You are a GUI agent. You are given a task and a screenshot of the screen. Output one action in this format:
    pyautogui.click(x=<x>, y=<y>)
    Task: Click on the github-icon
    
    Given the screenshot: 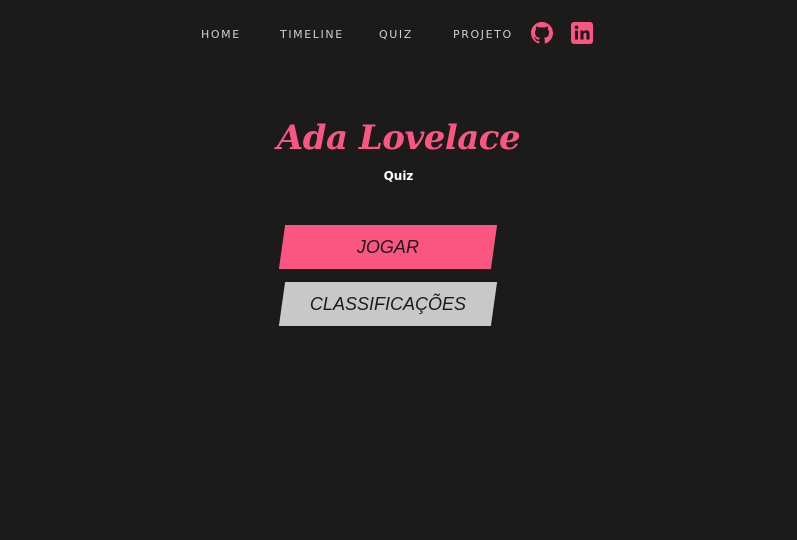 What is the action you would take?
    pyautogui.click(x=542, y=33)
    